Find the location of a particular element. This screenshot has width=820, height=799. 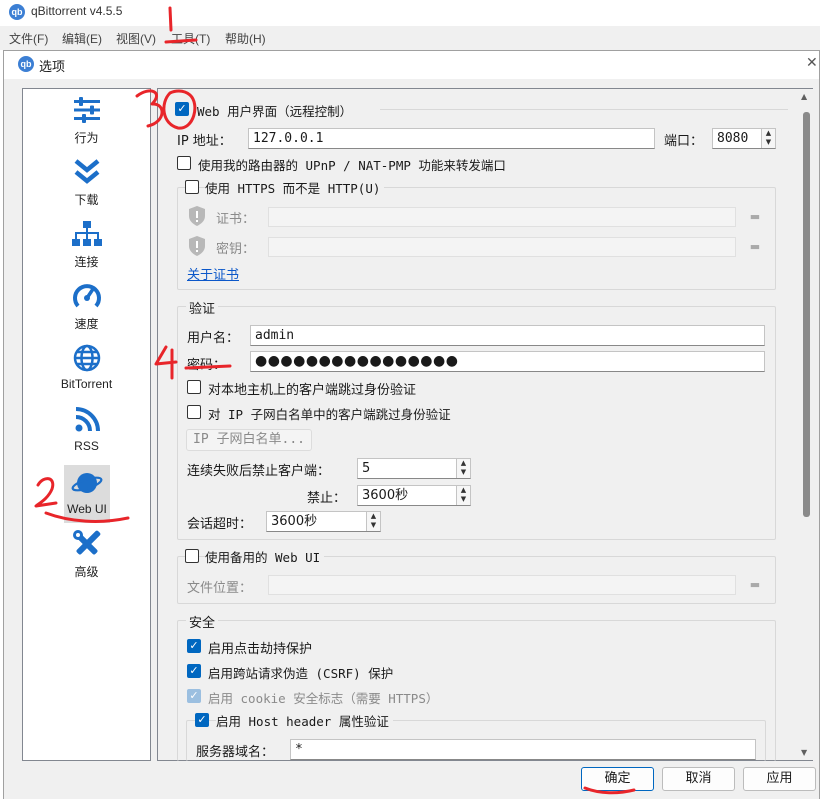

alt-ui-location-label: 文件位置： is located at coordinates (220, 588).